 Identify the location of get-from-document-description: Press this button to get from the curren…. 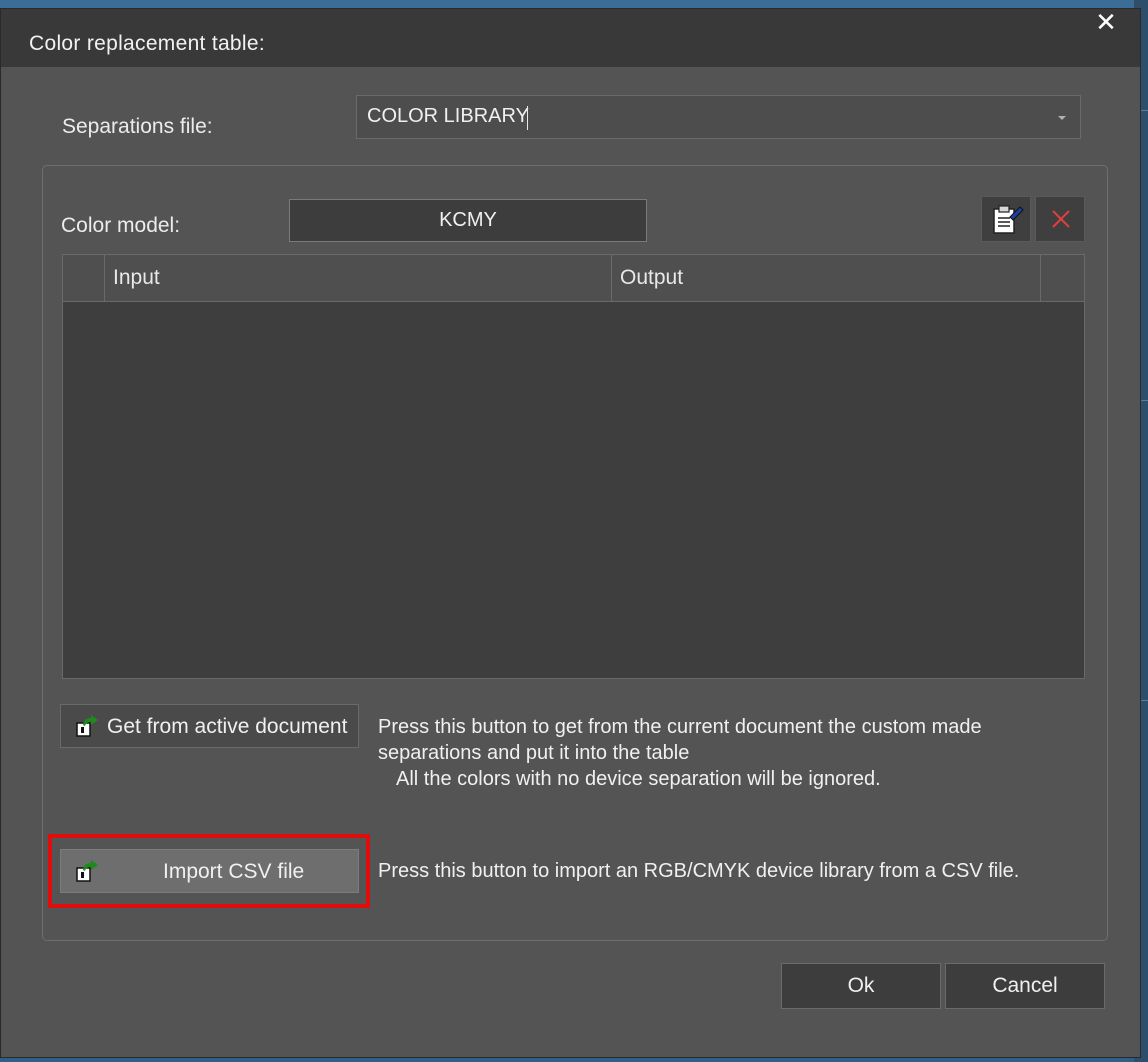
(680, 753).